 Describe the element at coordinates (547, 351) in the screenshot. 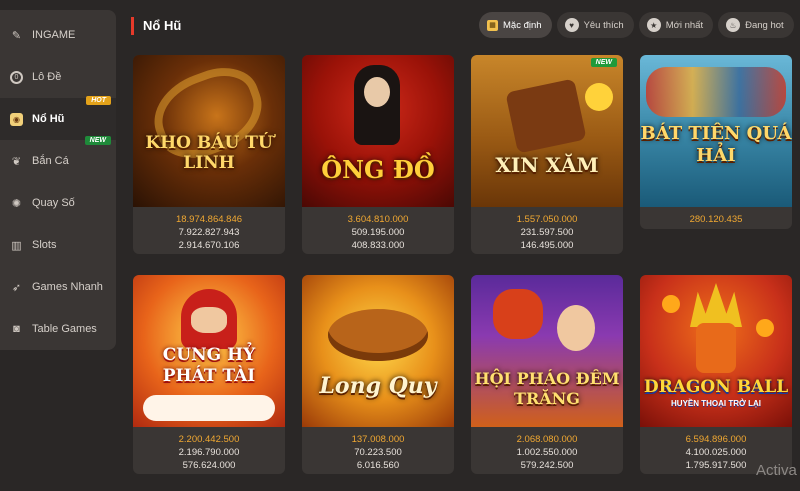

I see `game-thumbnail: HỘI PHÁO ĐÊM TRĂNG` at that location.